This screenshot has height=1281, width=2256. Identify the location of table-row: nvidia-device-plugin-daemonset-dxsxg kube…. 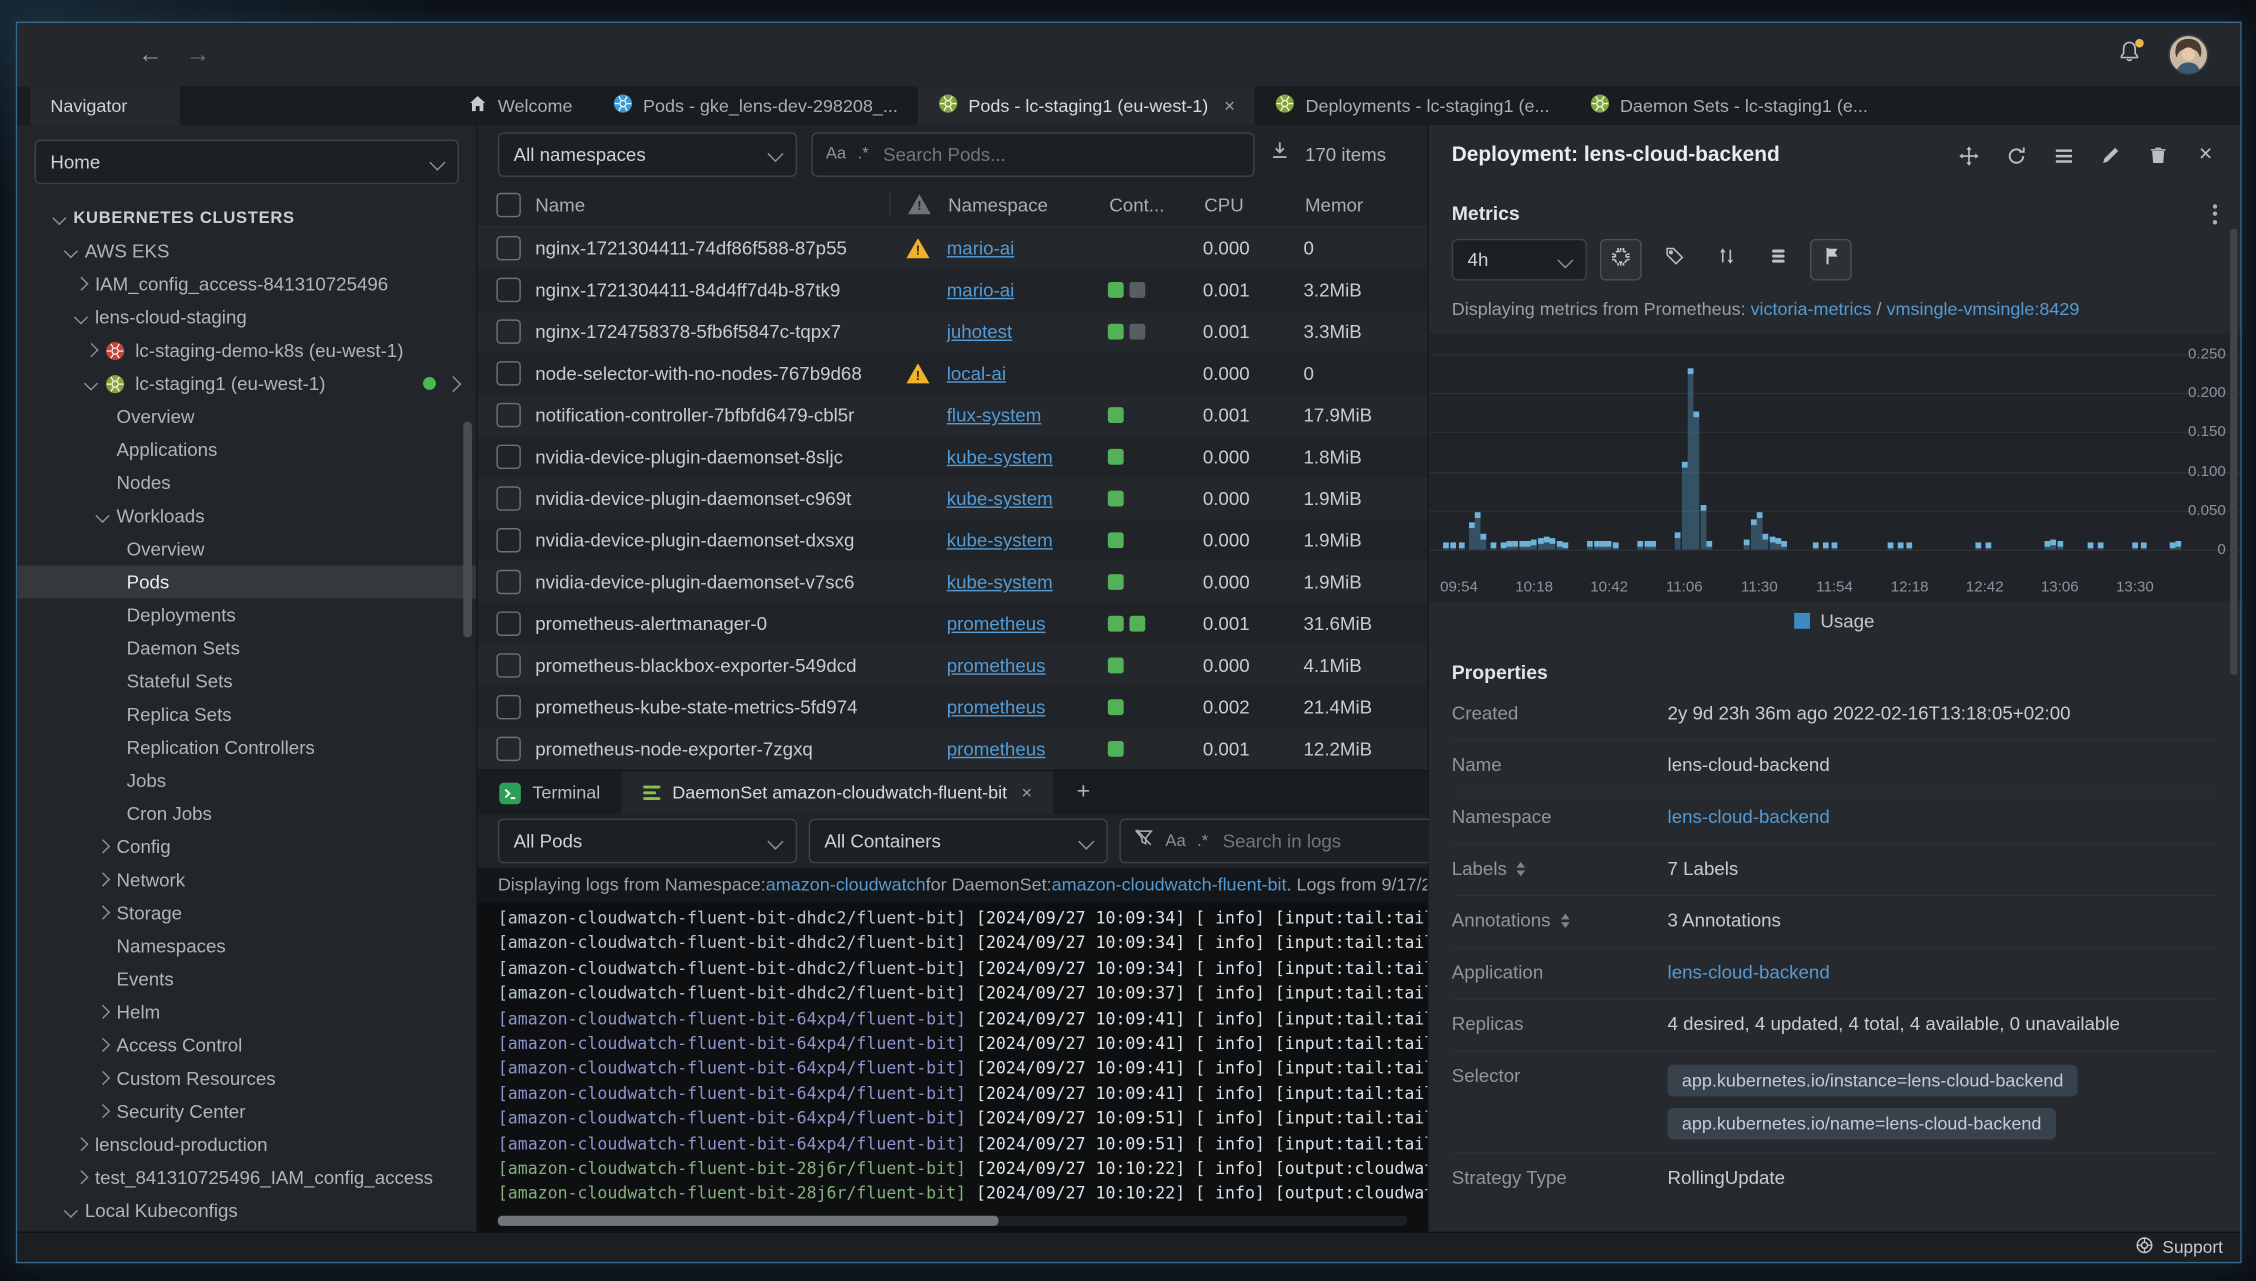
(952, 540).